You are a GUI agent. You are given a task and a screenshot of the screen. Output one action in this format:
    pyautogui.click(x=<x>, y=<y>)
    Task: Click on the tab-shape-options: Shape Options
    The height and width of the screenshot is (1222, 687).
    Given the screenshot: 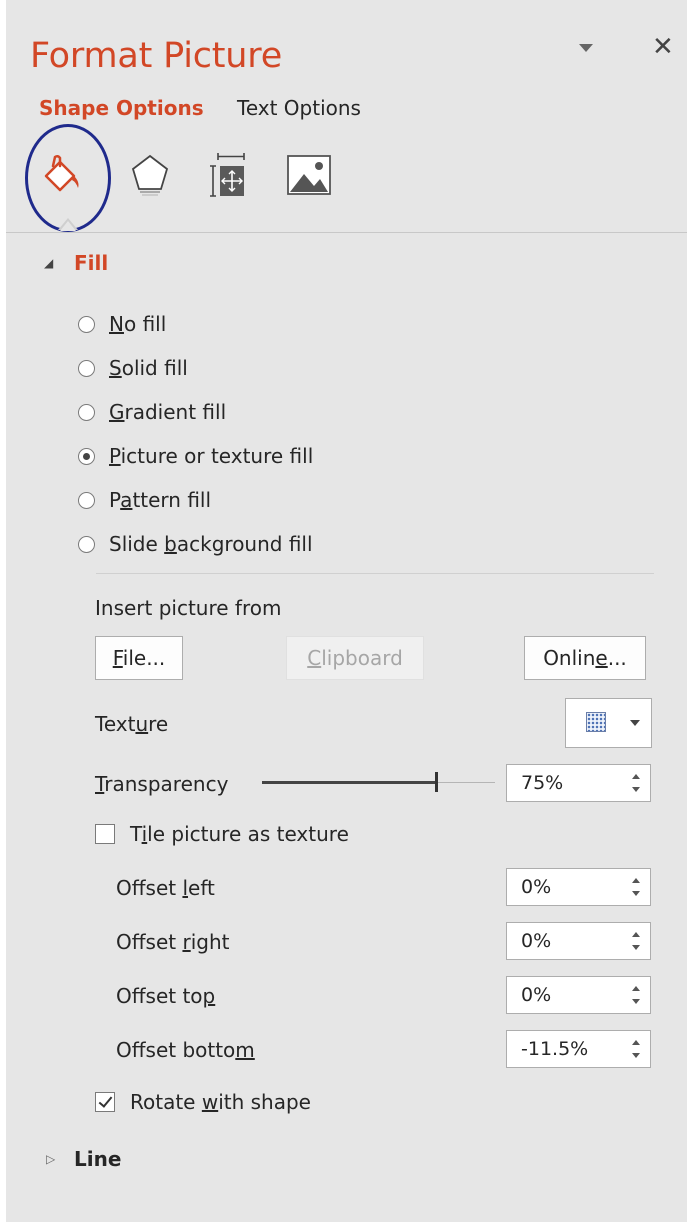 What is the action you would take?
    pyautogui.click(x=121, y=108)
    